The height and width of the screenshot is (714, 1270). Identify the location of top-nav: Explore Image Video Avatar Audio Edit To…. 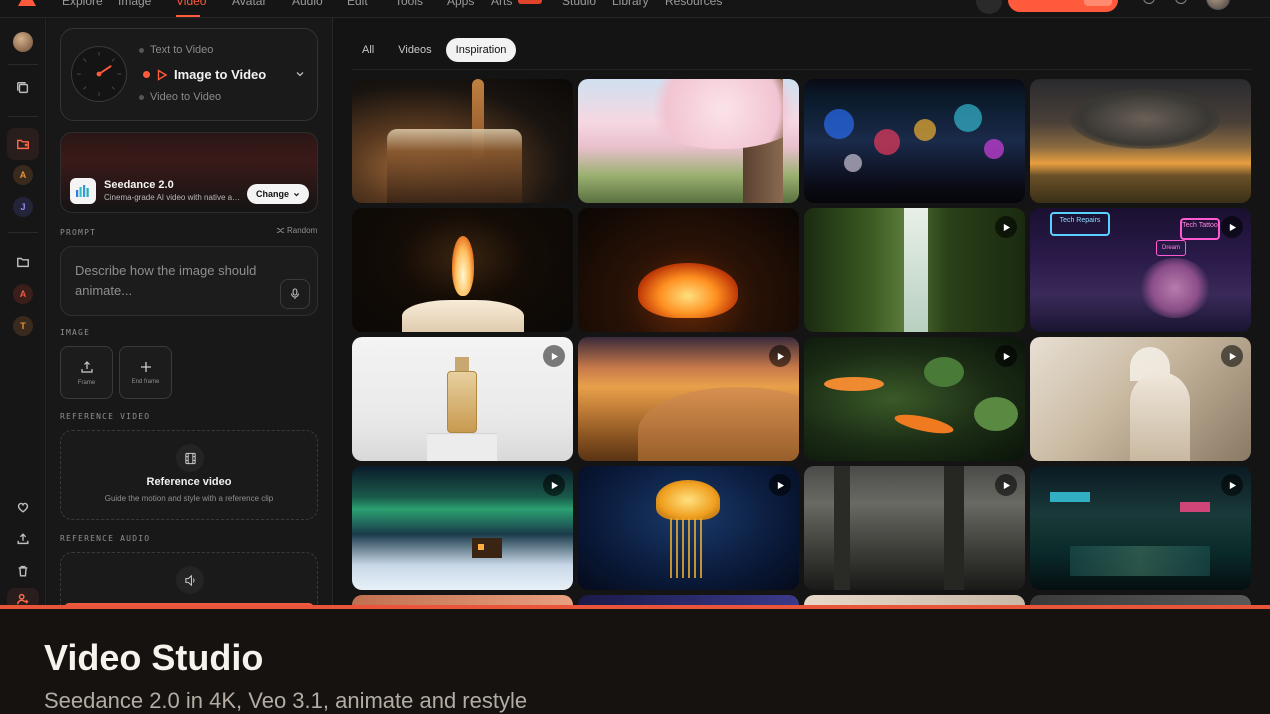
(635, 9).